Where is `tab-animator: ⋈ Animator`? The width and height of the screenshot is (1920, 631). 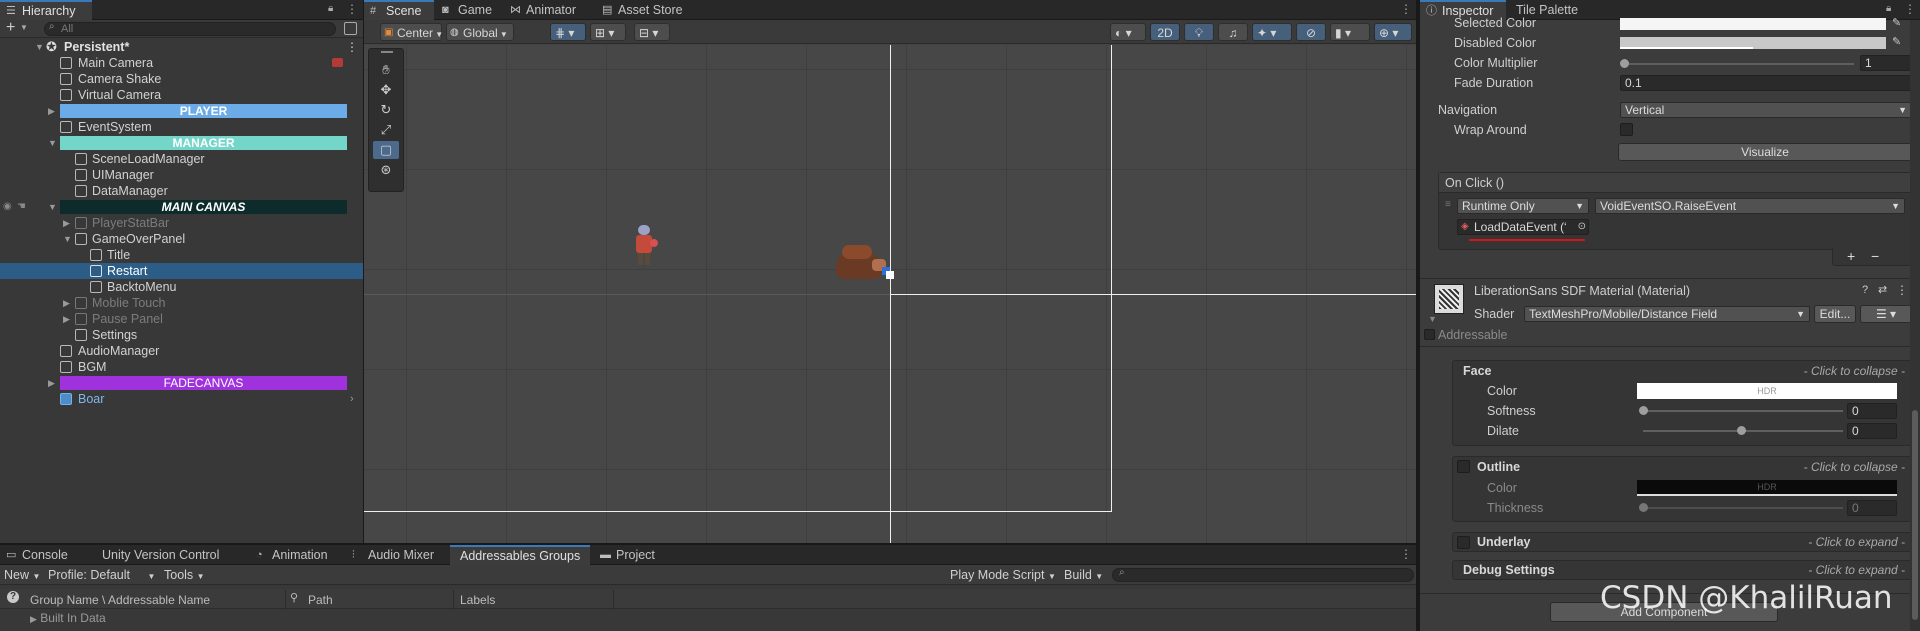 tab-animator: ⋈ Animator is located at coordinates (549, 10).